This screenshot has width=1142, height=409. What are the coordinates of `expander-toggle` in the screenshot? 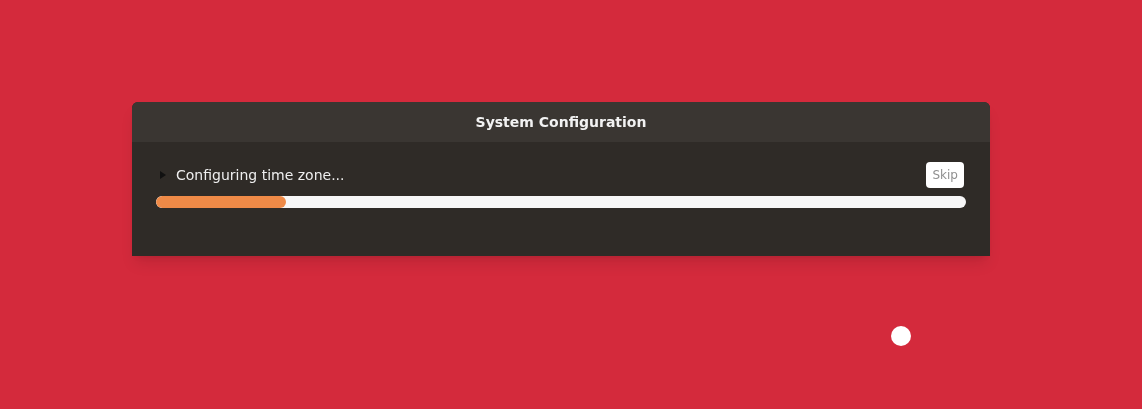 It's located at (163, 175).